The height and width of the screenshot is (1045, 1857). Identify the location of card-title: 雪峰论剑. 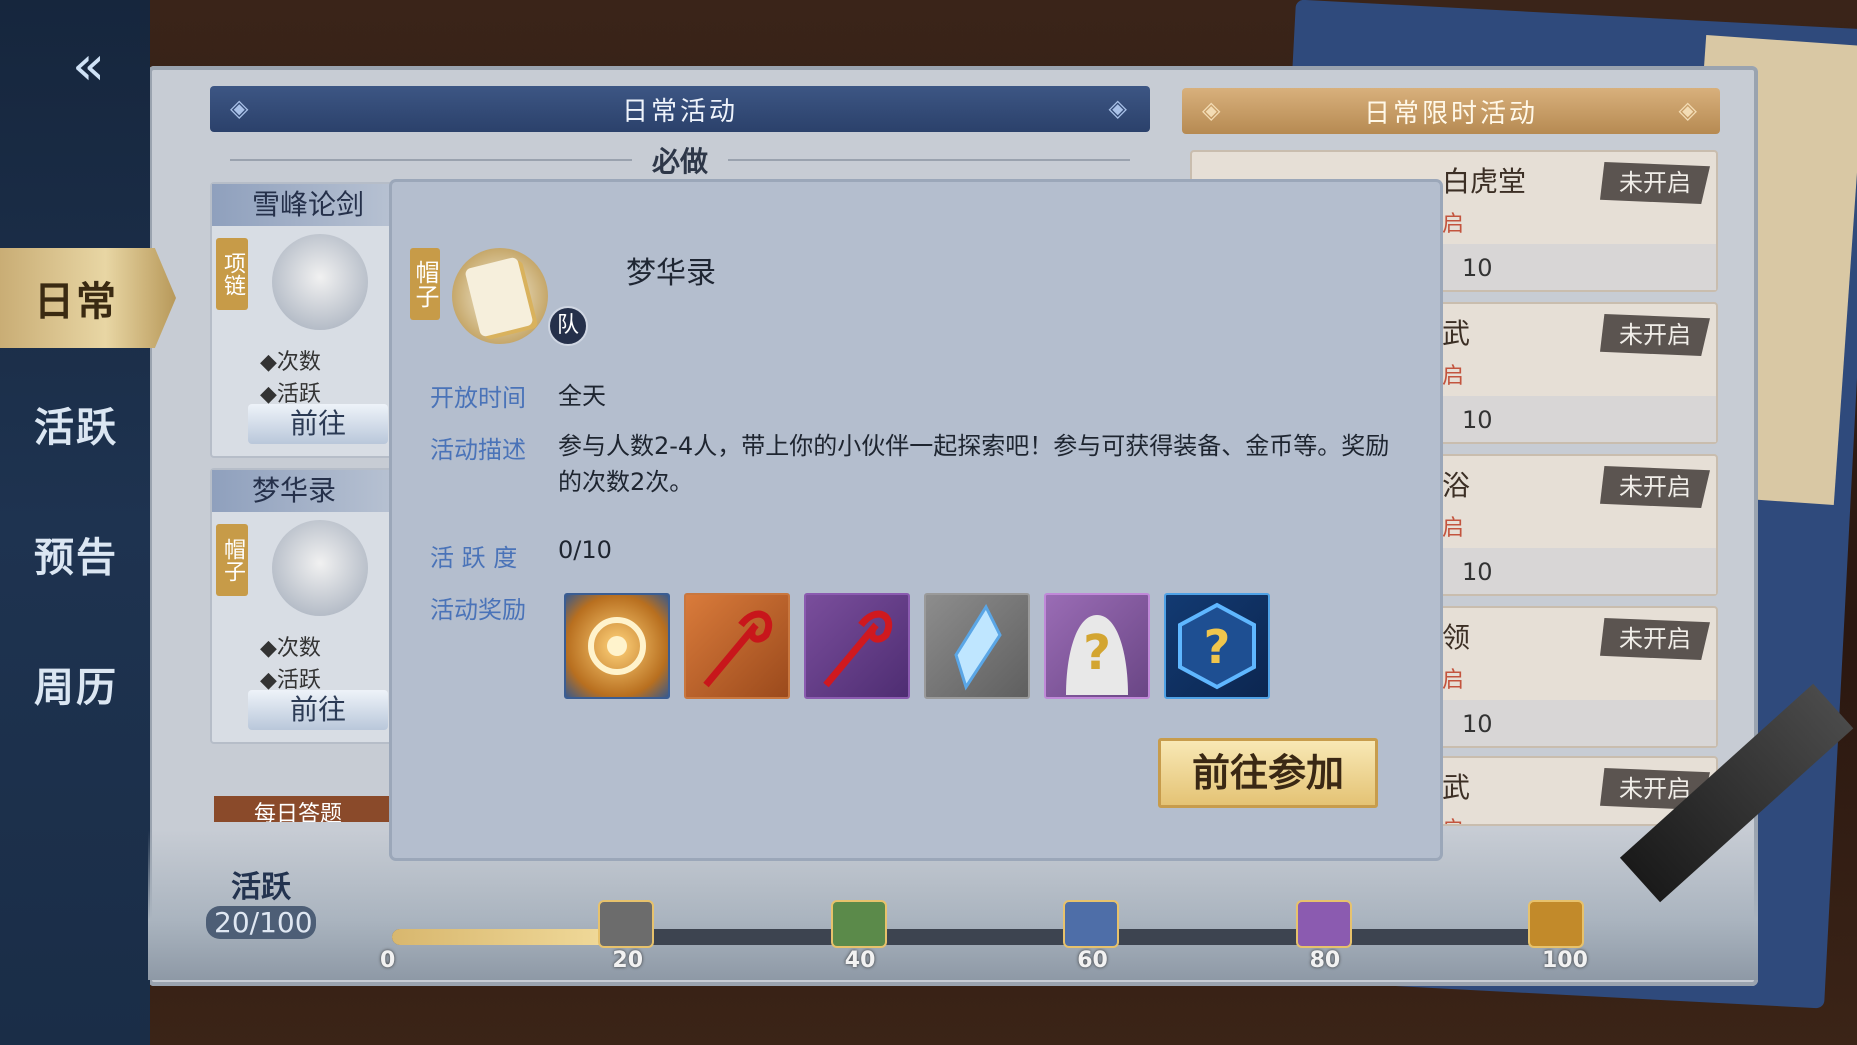
(307, 205).